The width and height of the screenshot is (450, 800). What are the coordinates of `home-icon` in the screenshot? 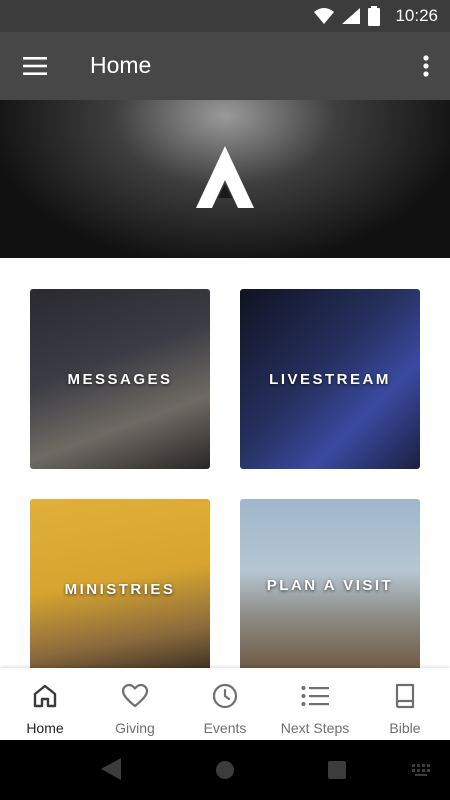 It's located at (45, 696).